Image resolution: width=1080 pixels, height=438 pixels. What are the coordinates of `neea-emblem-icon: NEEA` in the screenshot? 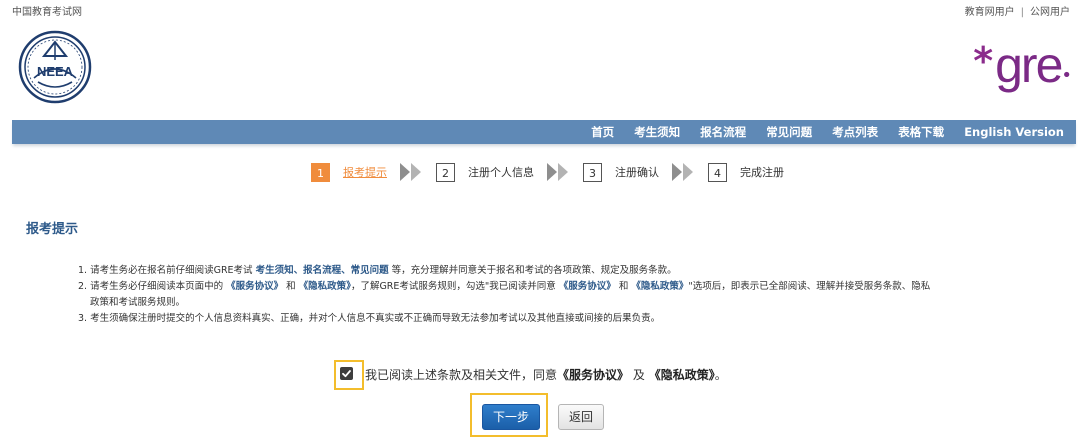 It's located at (55, 67).